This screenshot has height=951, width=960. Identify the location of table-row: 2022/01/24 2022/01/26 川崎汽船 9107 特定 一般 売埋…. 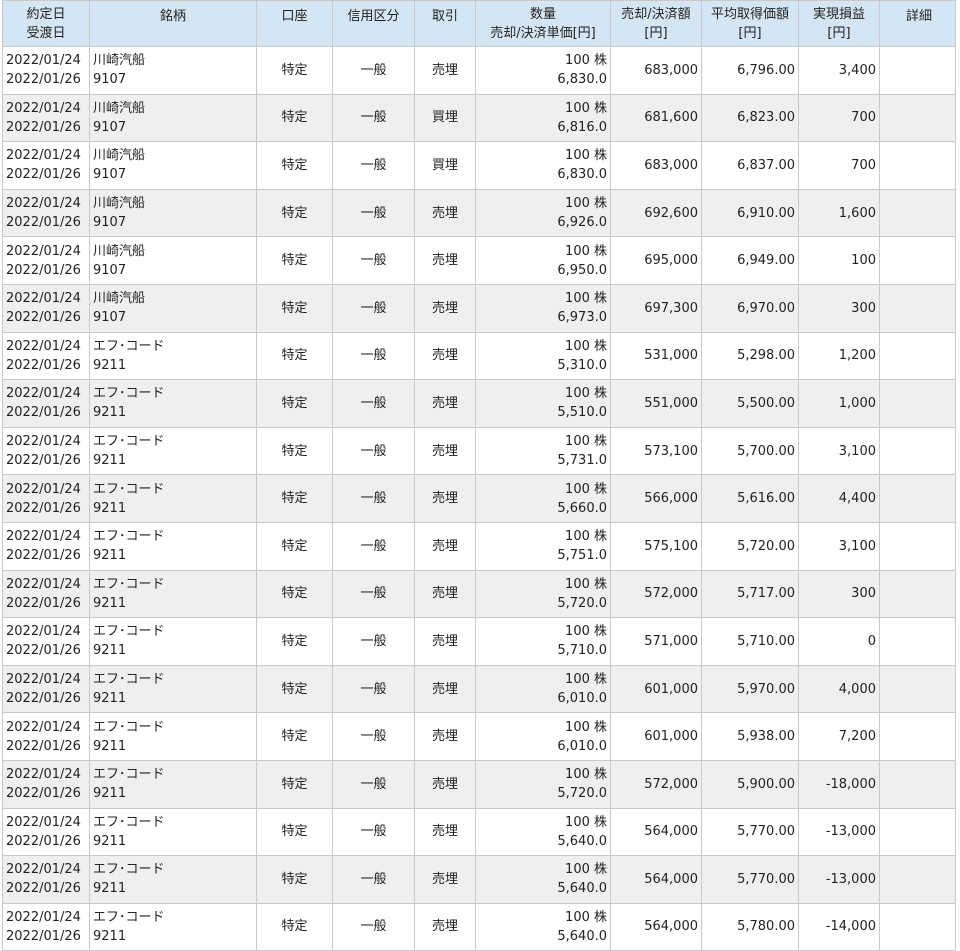
(479, 213).